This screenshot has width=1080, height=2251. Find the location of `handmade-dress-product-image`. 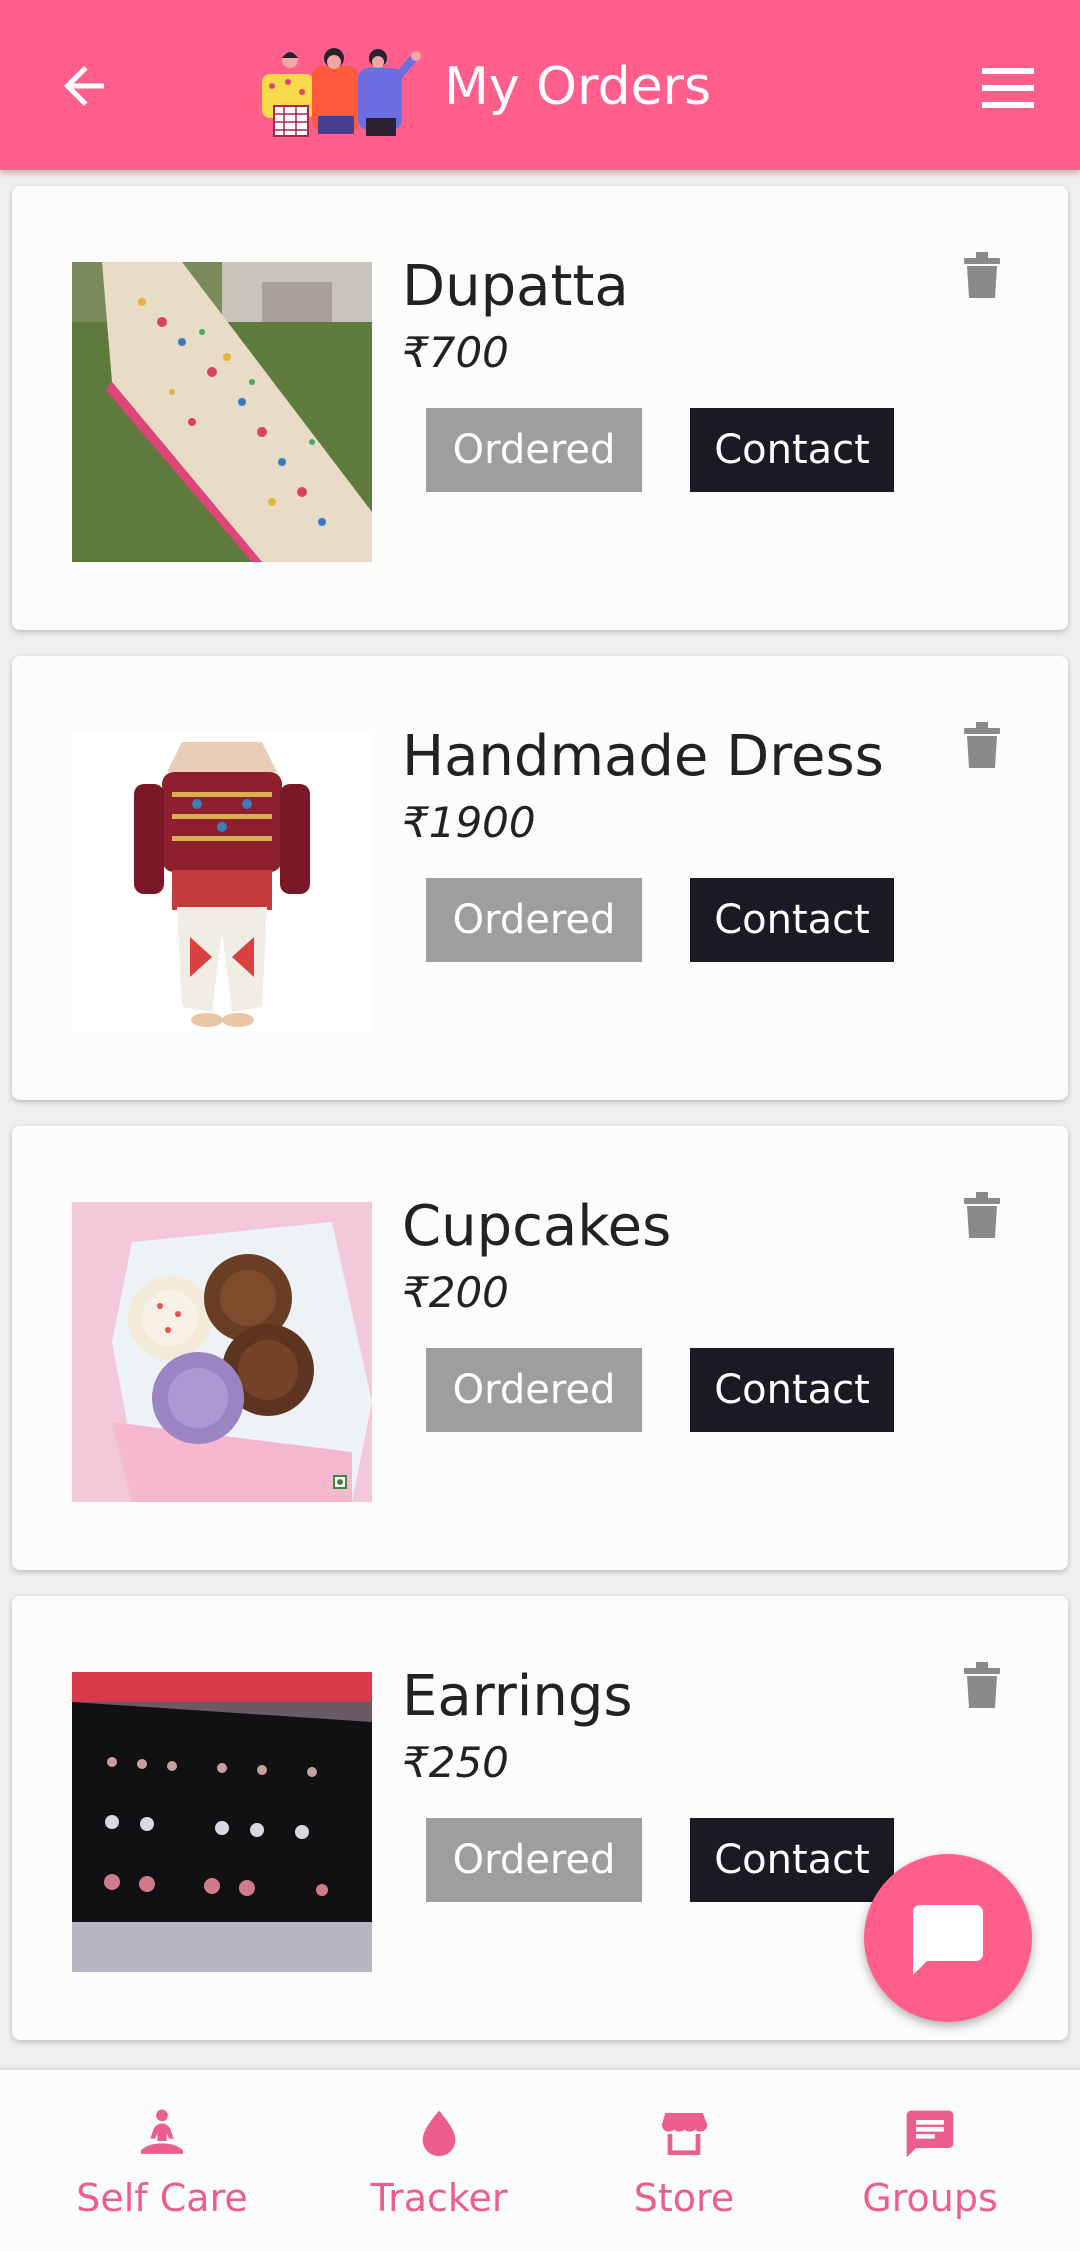

handmade-dress-product-image is located at coordinates (222, 882).